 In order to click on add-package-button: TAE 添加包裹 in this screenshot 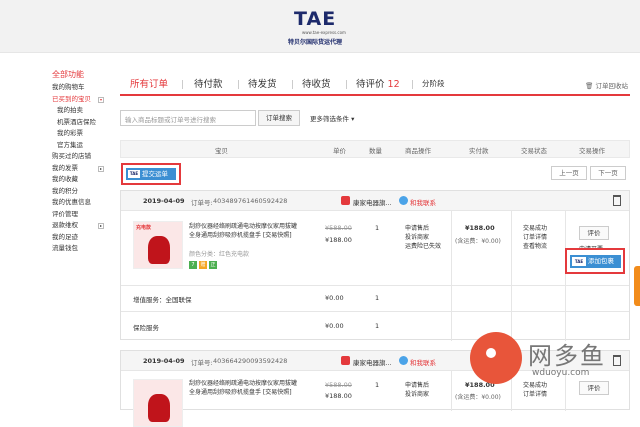, I will do `click(595, 261)`.